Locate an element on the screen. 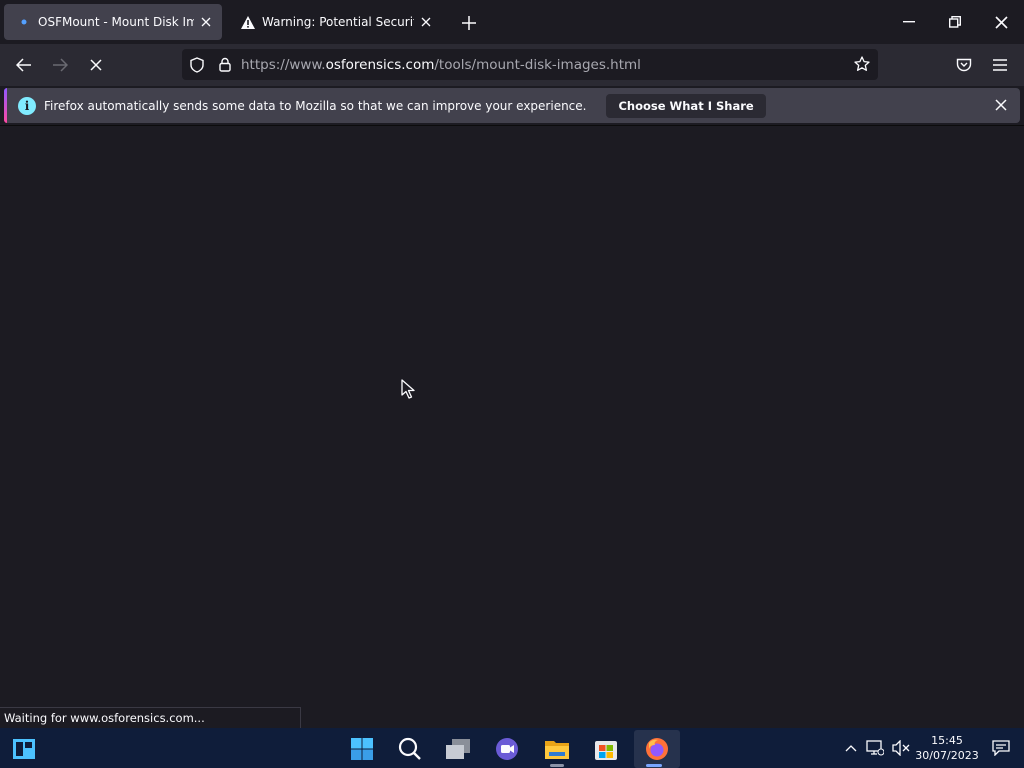 The image size is (1024, 768). info-icon: i is located at coordinates (27, 105).